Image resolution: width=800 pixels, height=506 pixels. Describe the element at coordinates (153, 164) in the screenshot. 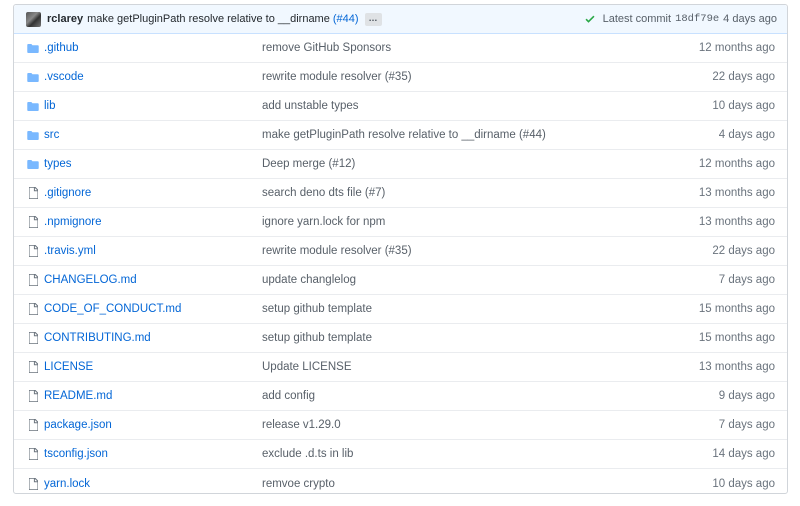

I see `file-name-link: types` at that location.